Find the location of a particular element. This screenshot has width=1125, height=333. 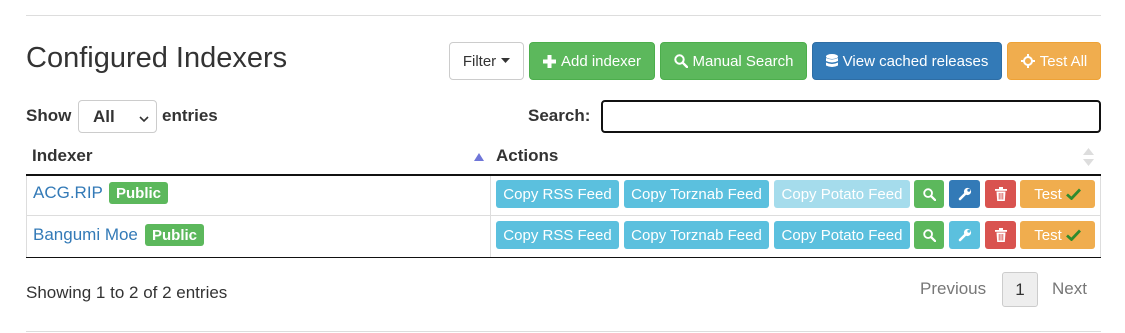

chevron-down-icon is located at coordinates (144, 120).